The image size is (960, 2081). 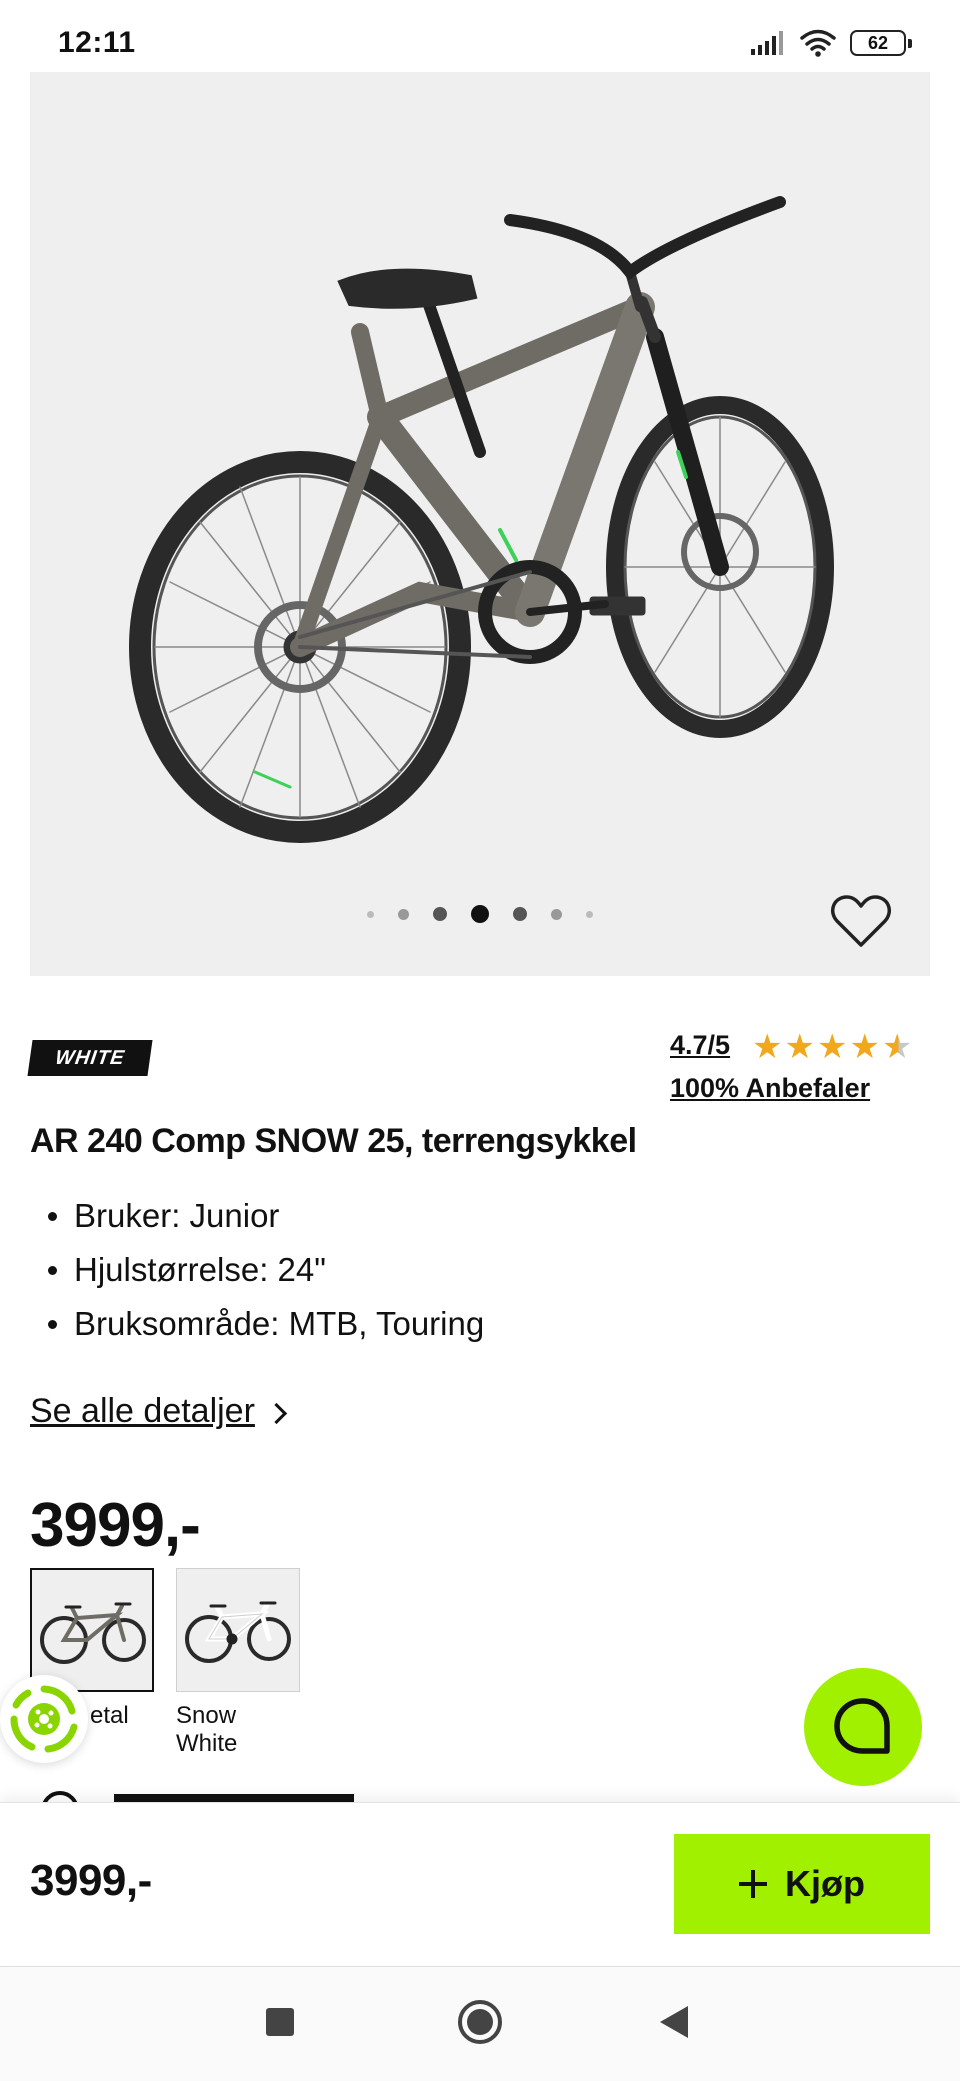 I want to click on gallery-pagination, so click(x=480, y=914).